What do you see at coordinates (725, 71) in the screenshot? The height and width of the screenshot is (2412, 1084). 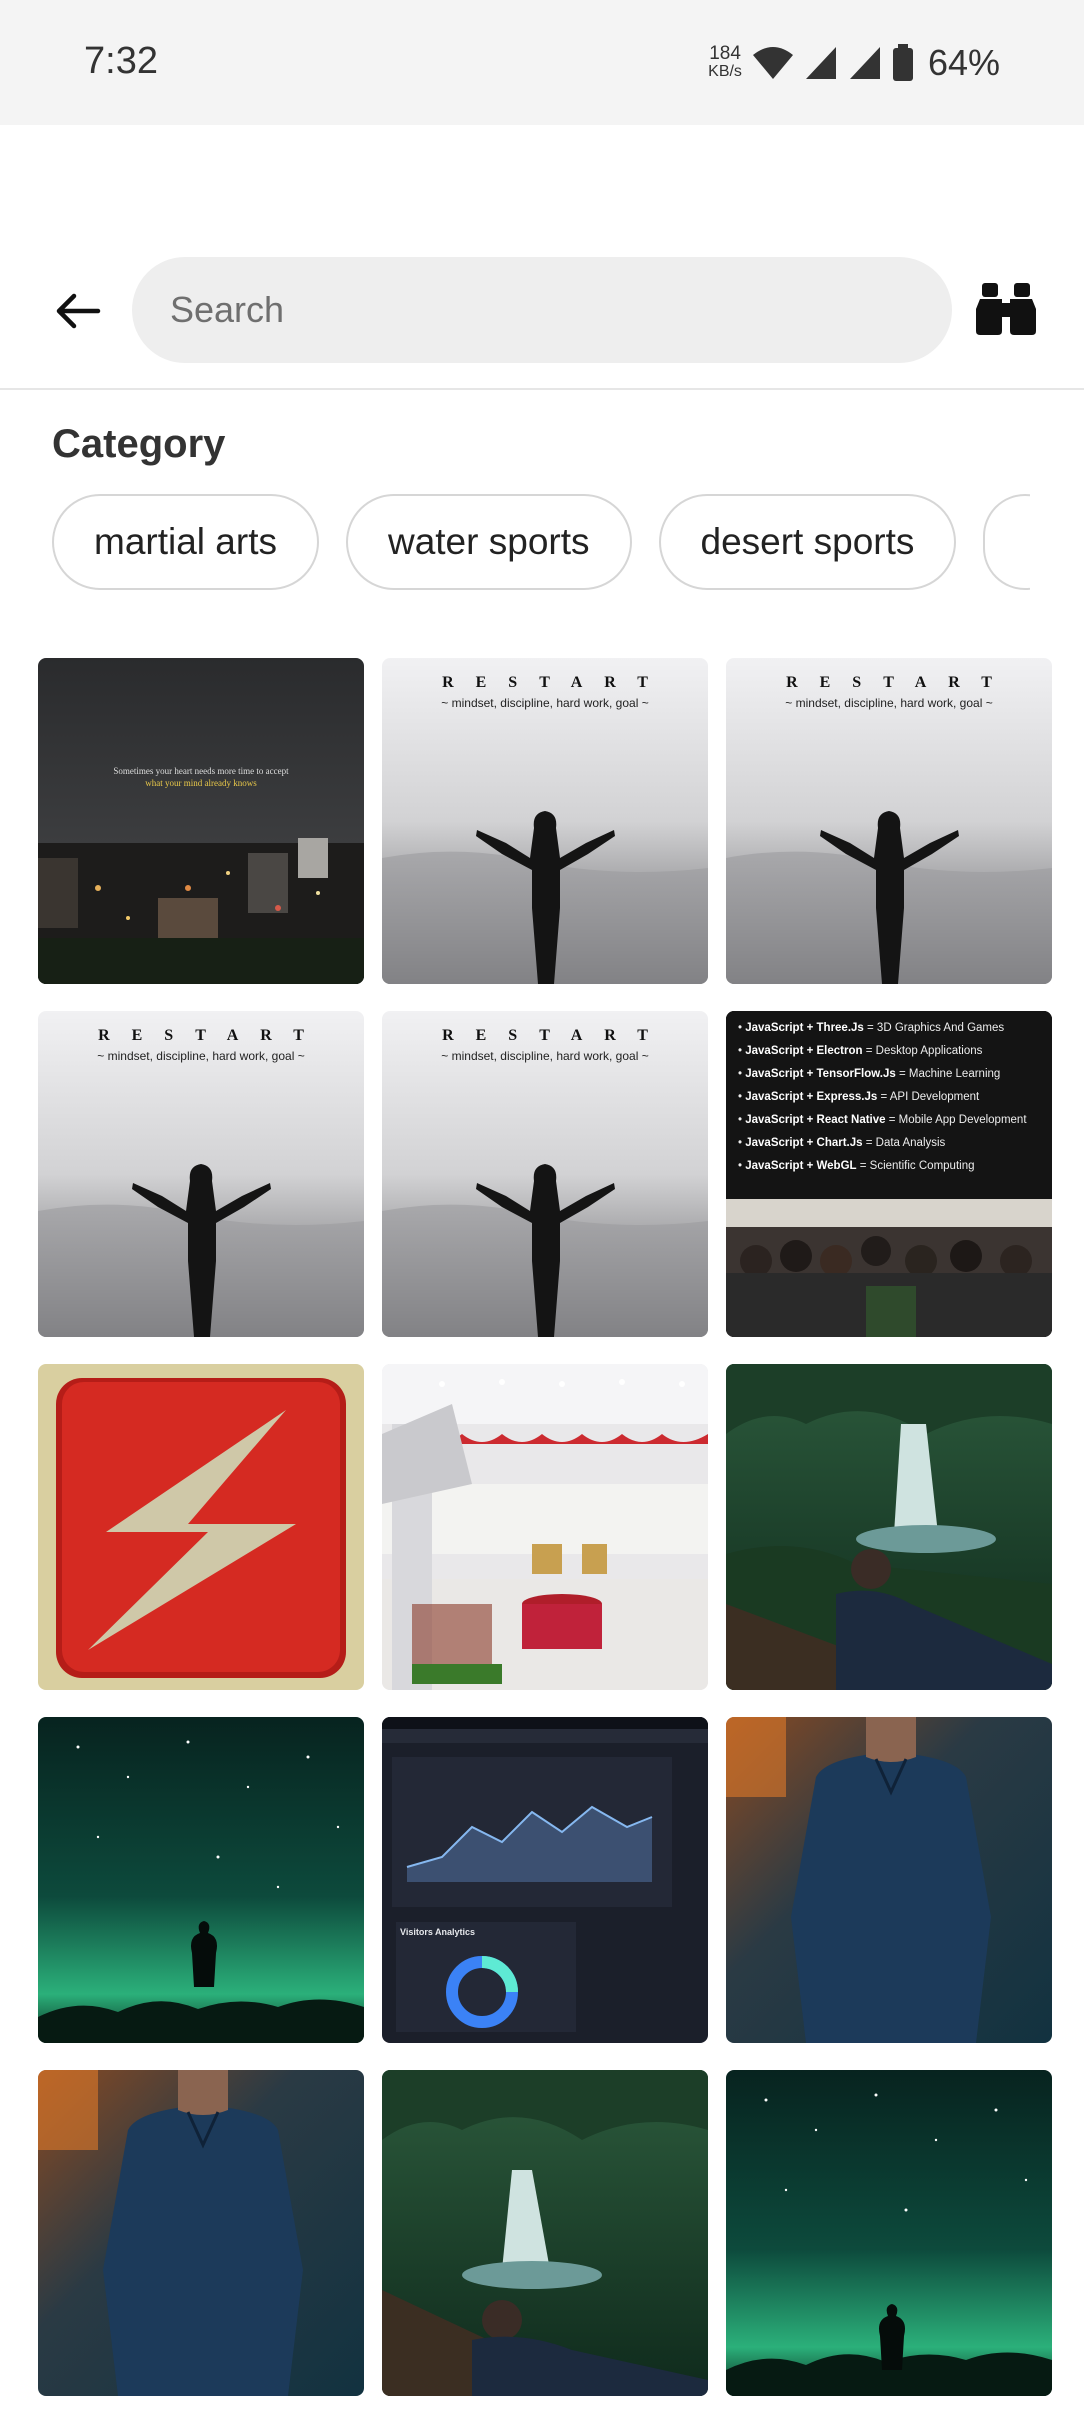 I see `network-speed-unit: KB/s` at bounding box center [725, 71].